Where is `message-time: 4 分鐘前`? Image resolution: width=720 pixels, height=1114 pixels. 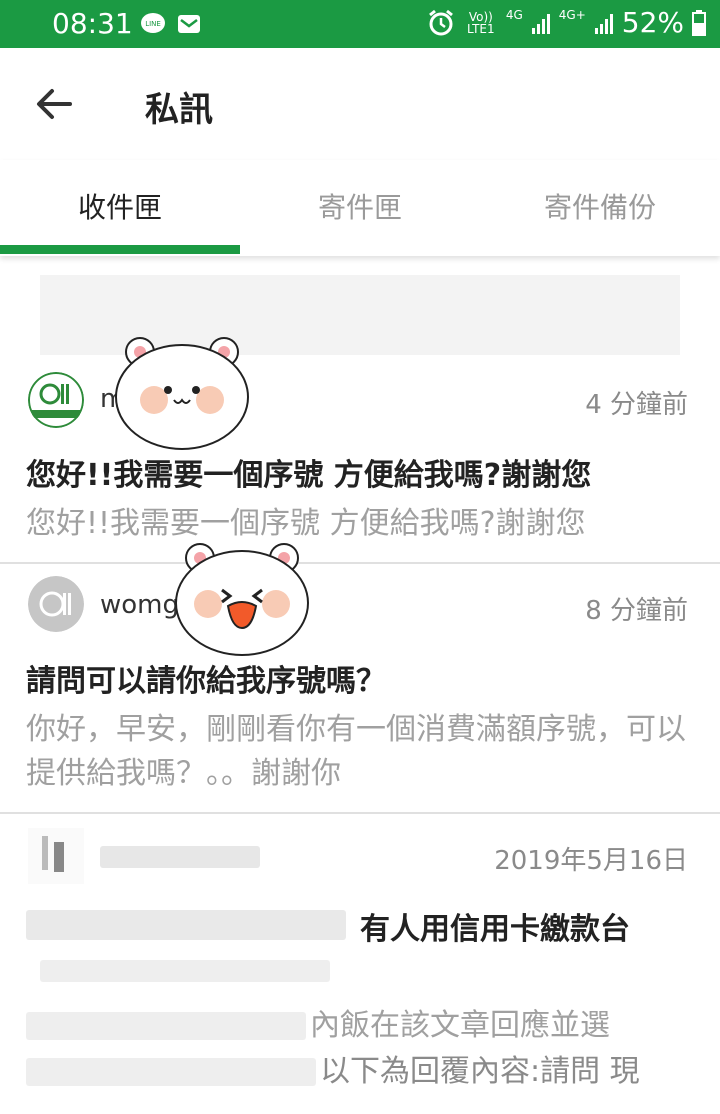 message-time: 4 分鐘前 is located at coordinates (636, 405).